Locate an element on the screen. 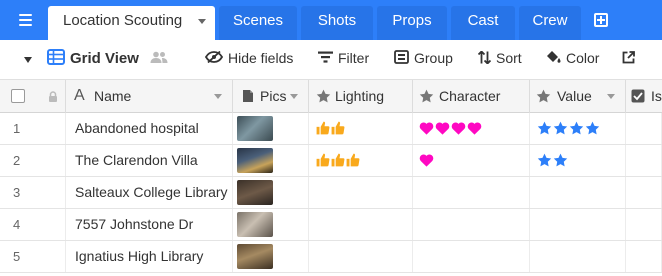 The width and height of the screenshot is (662, 276). tab-props: Props is located at coordinates (412, 23).